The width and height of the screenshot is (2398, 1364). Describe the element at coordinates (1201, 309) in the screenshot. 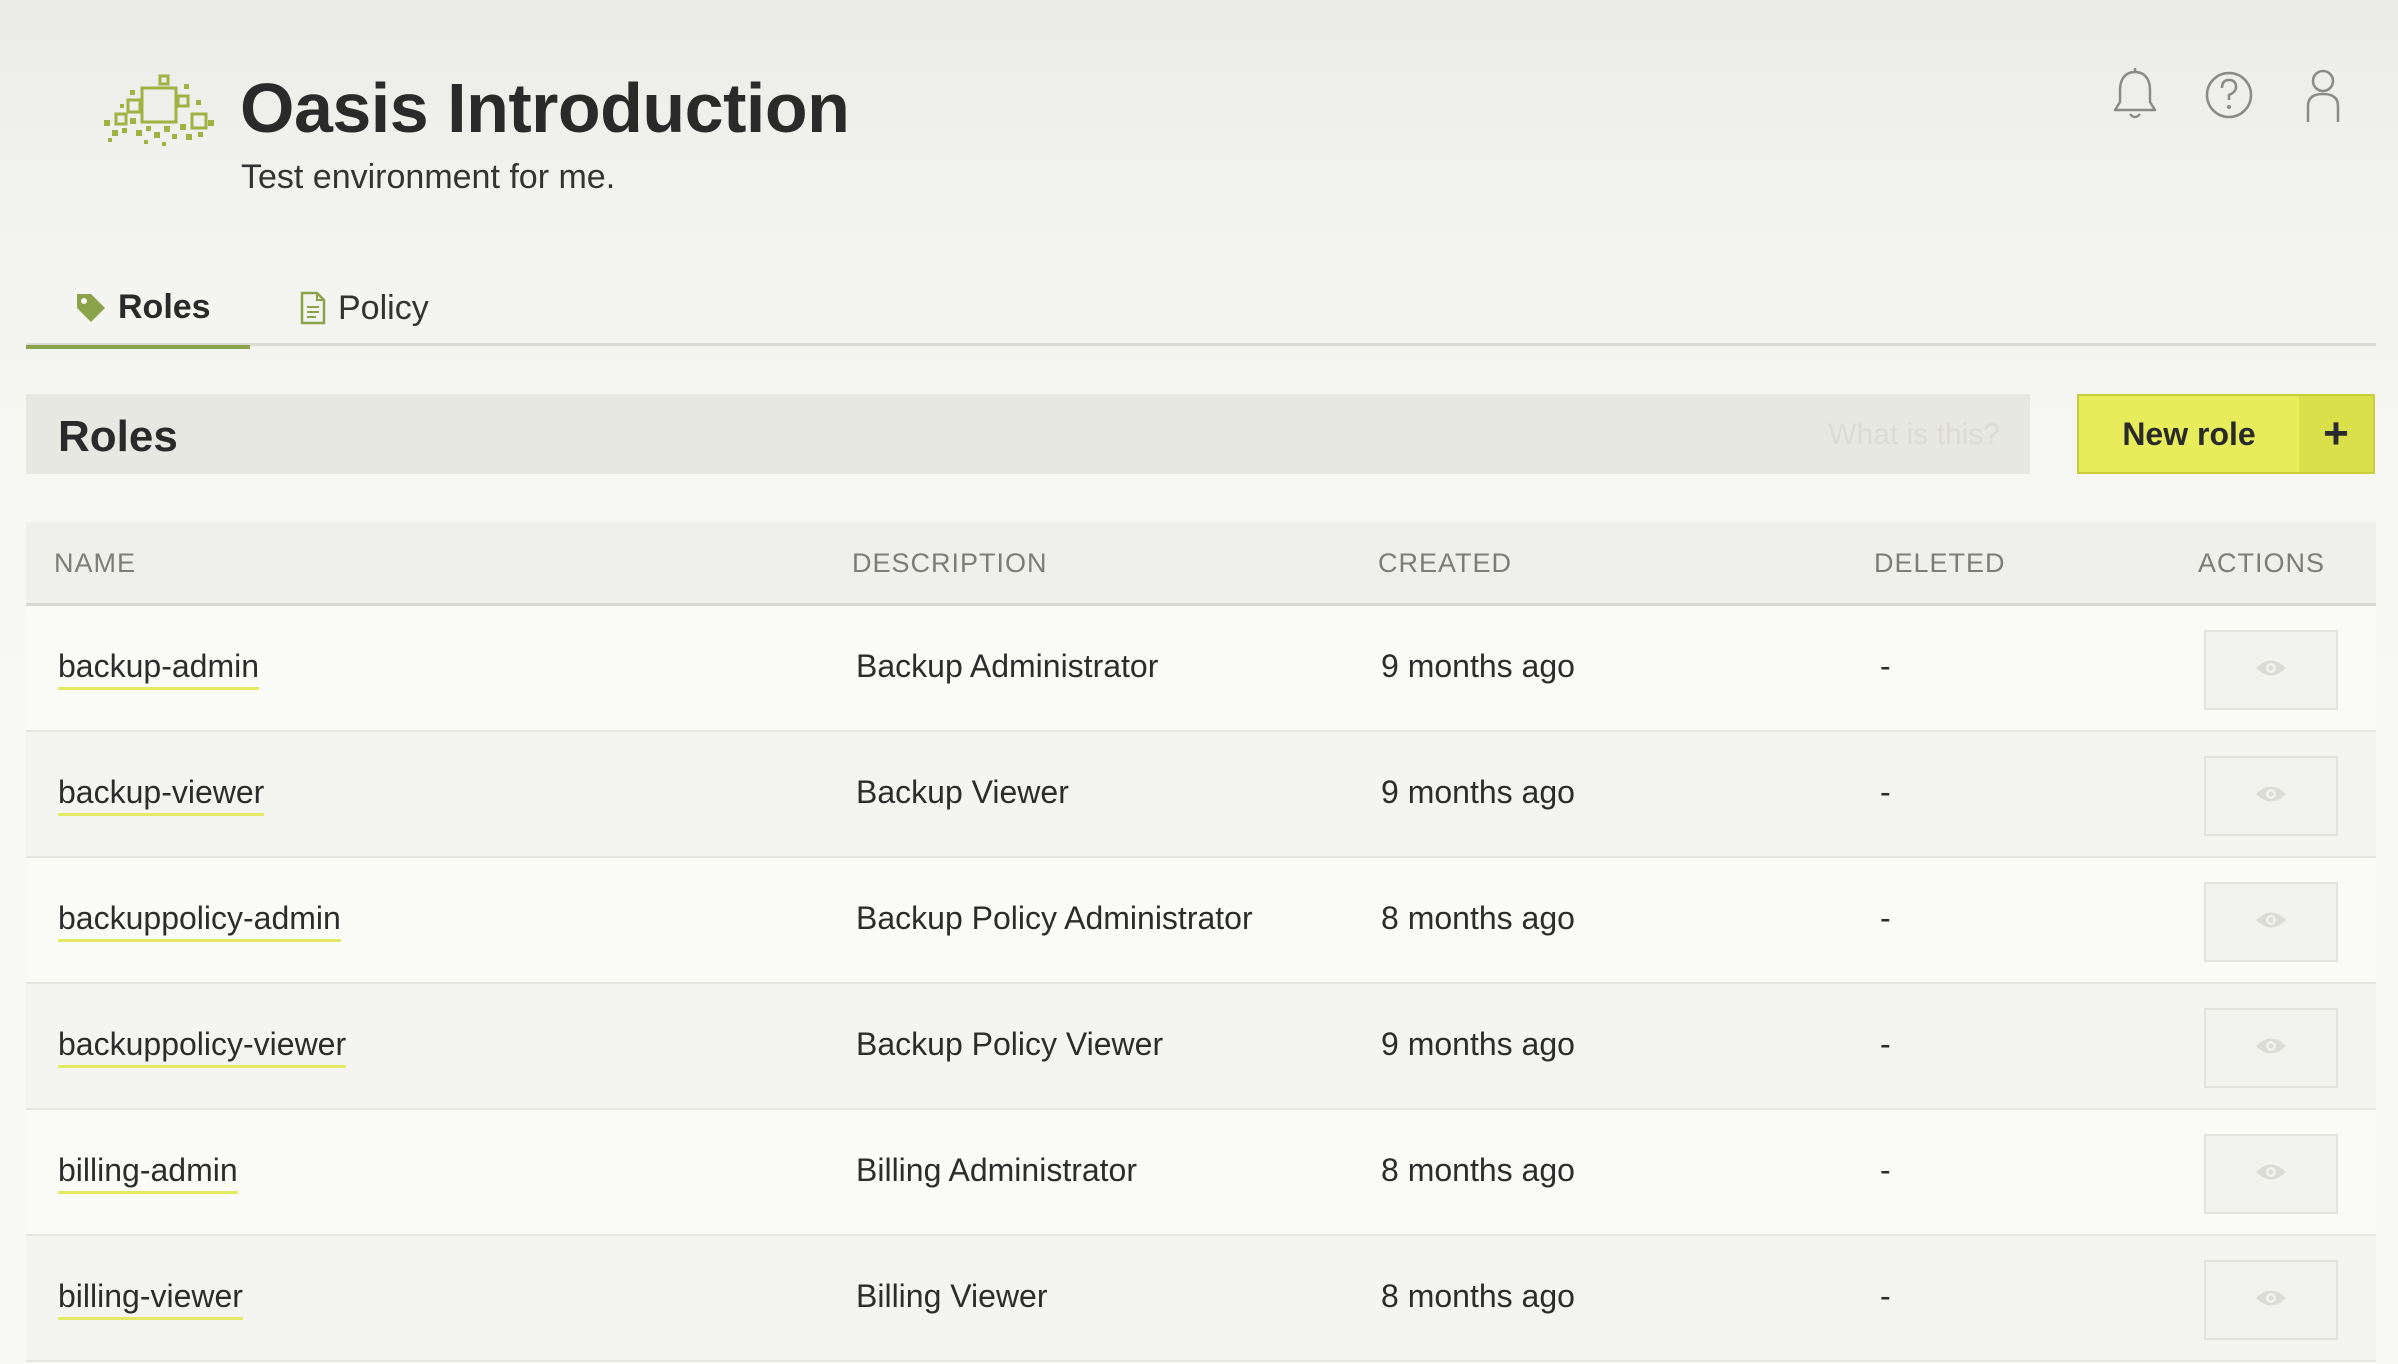

I see `tab-bar: Roles Policy` at that location.